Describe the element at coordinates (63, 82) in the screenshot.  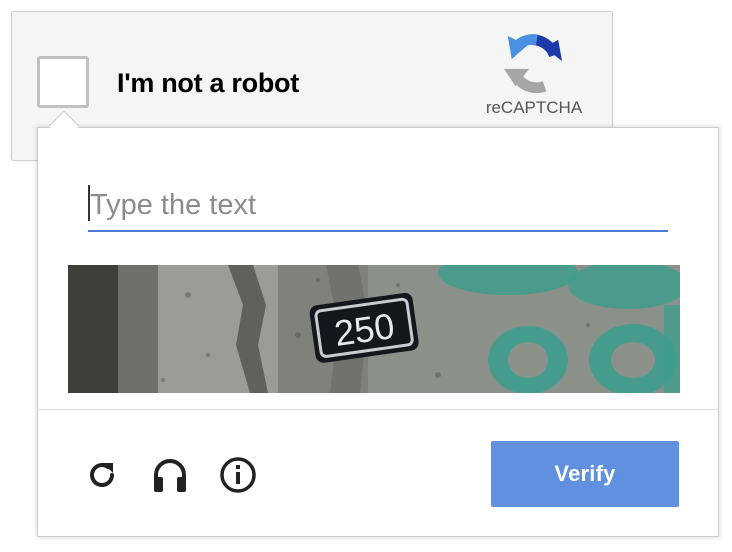
I see `not-robot-checkbox` at that location.